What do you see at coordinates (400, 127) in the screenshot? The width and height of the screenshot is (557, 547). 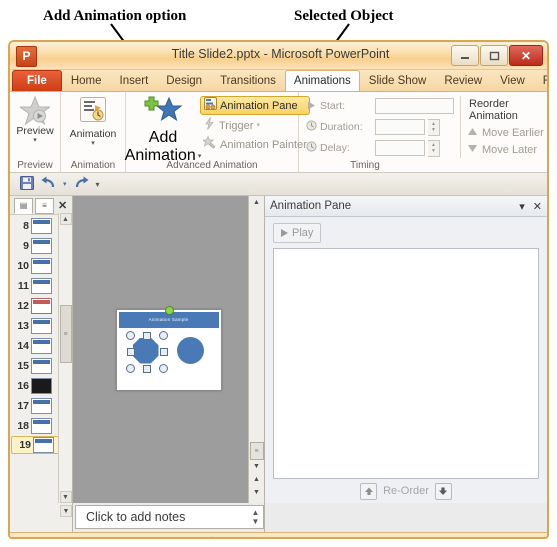 I see `duration-input` at bounding box center [400, 127].